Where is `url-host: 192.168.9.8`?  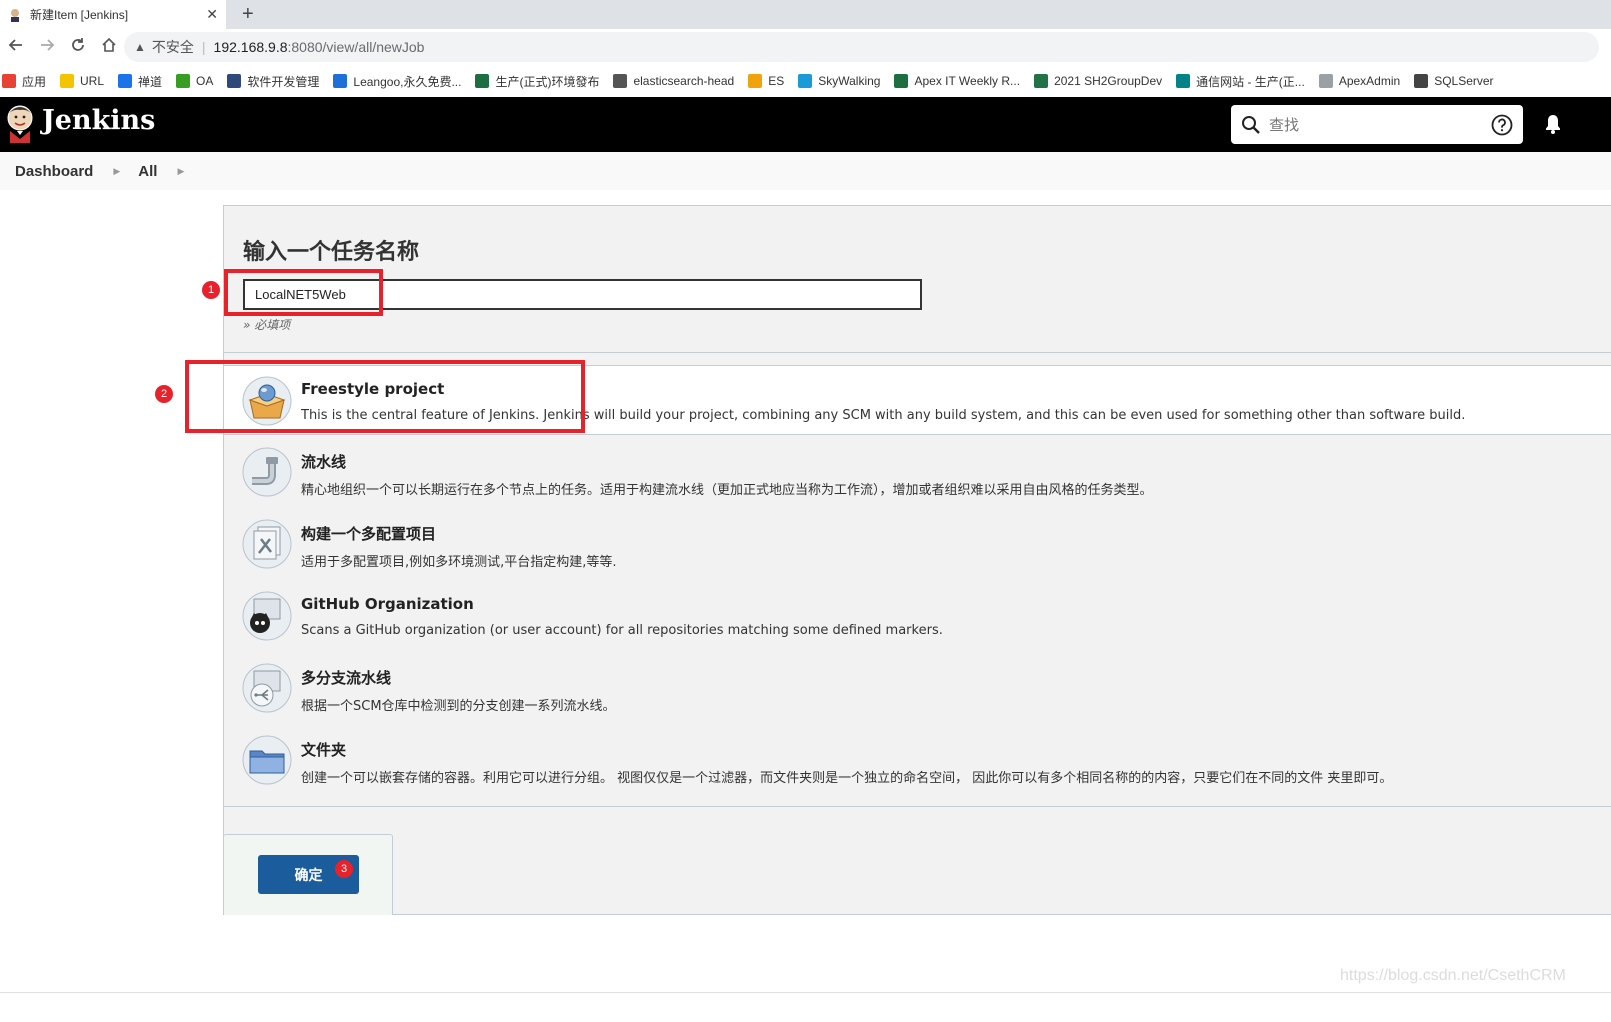
url-host: 192.168.9.8 is located at coordinates (250, 47).